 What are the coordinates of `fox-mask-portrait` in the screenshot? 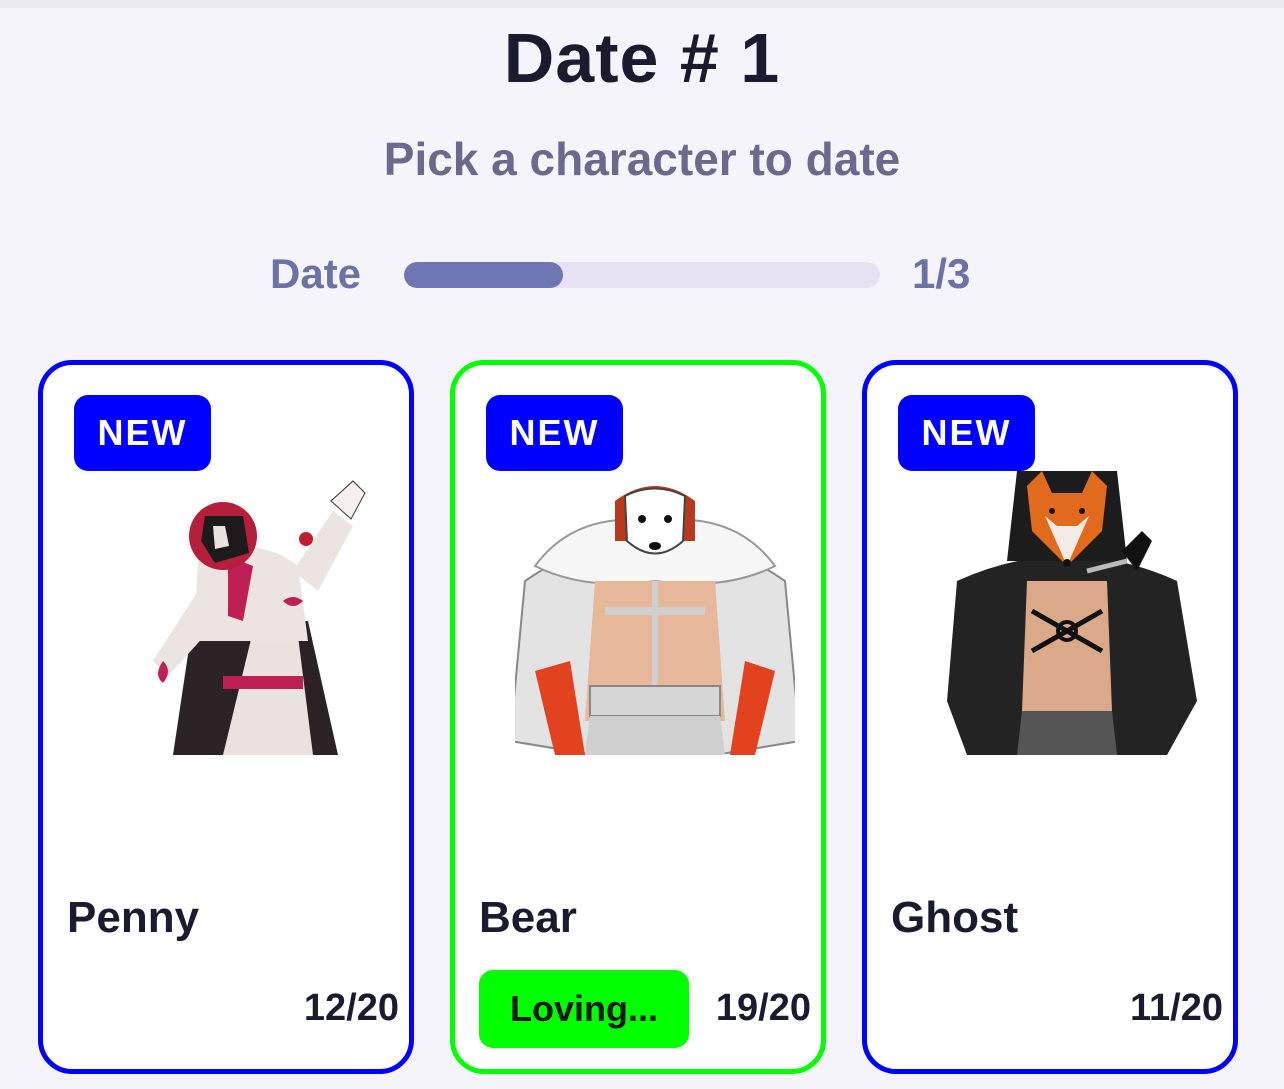 It's located at (1072, 613).